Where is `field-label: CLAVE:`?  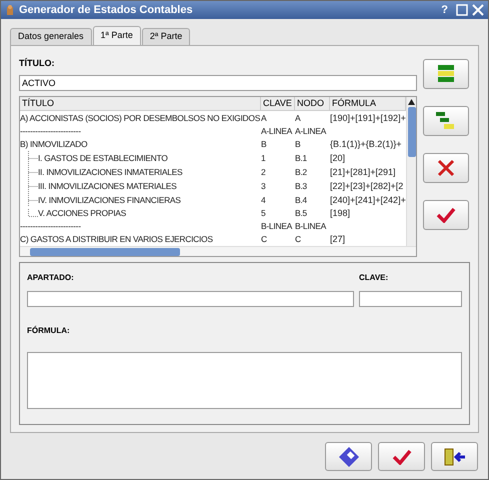
field-label: CLAVE: is located at coordinates (374, 278).